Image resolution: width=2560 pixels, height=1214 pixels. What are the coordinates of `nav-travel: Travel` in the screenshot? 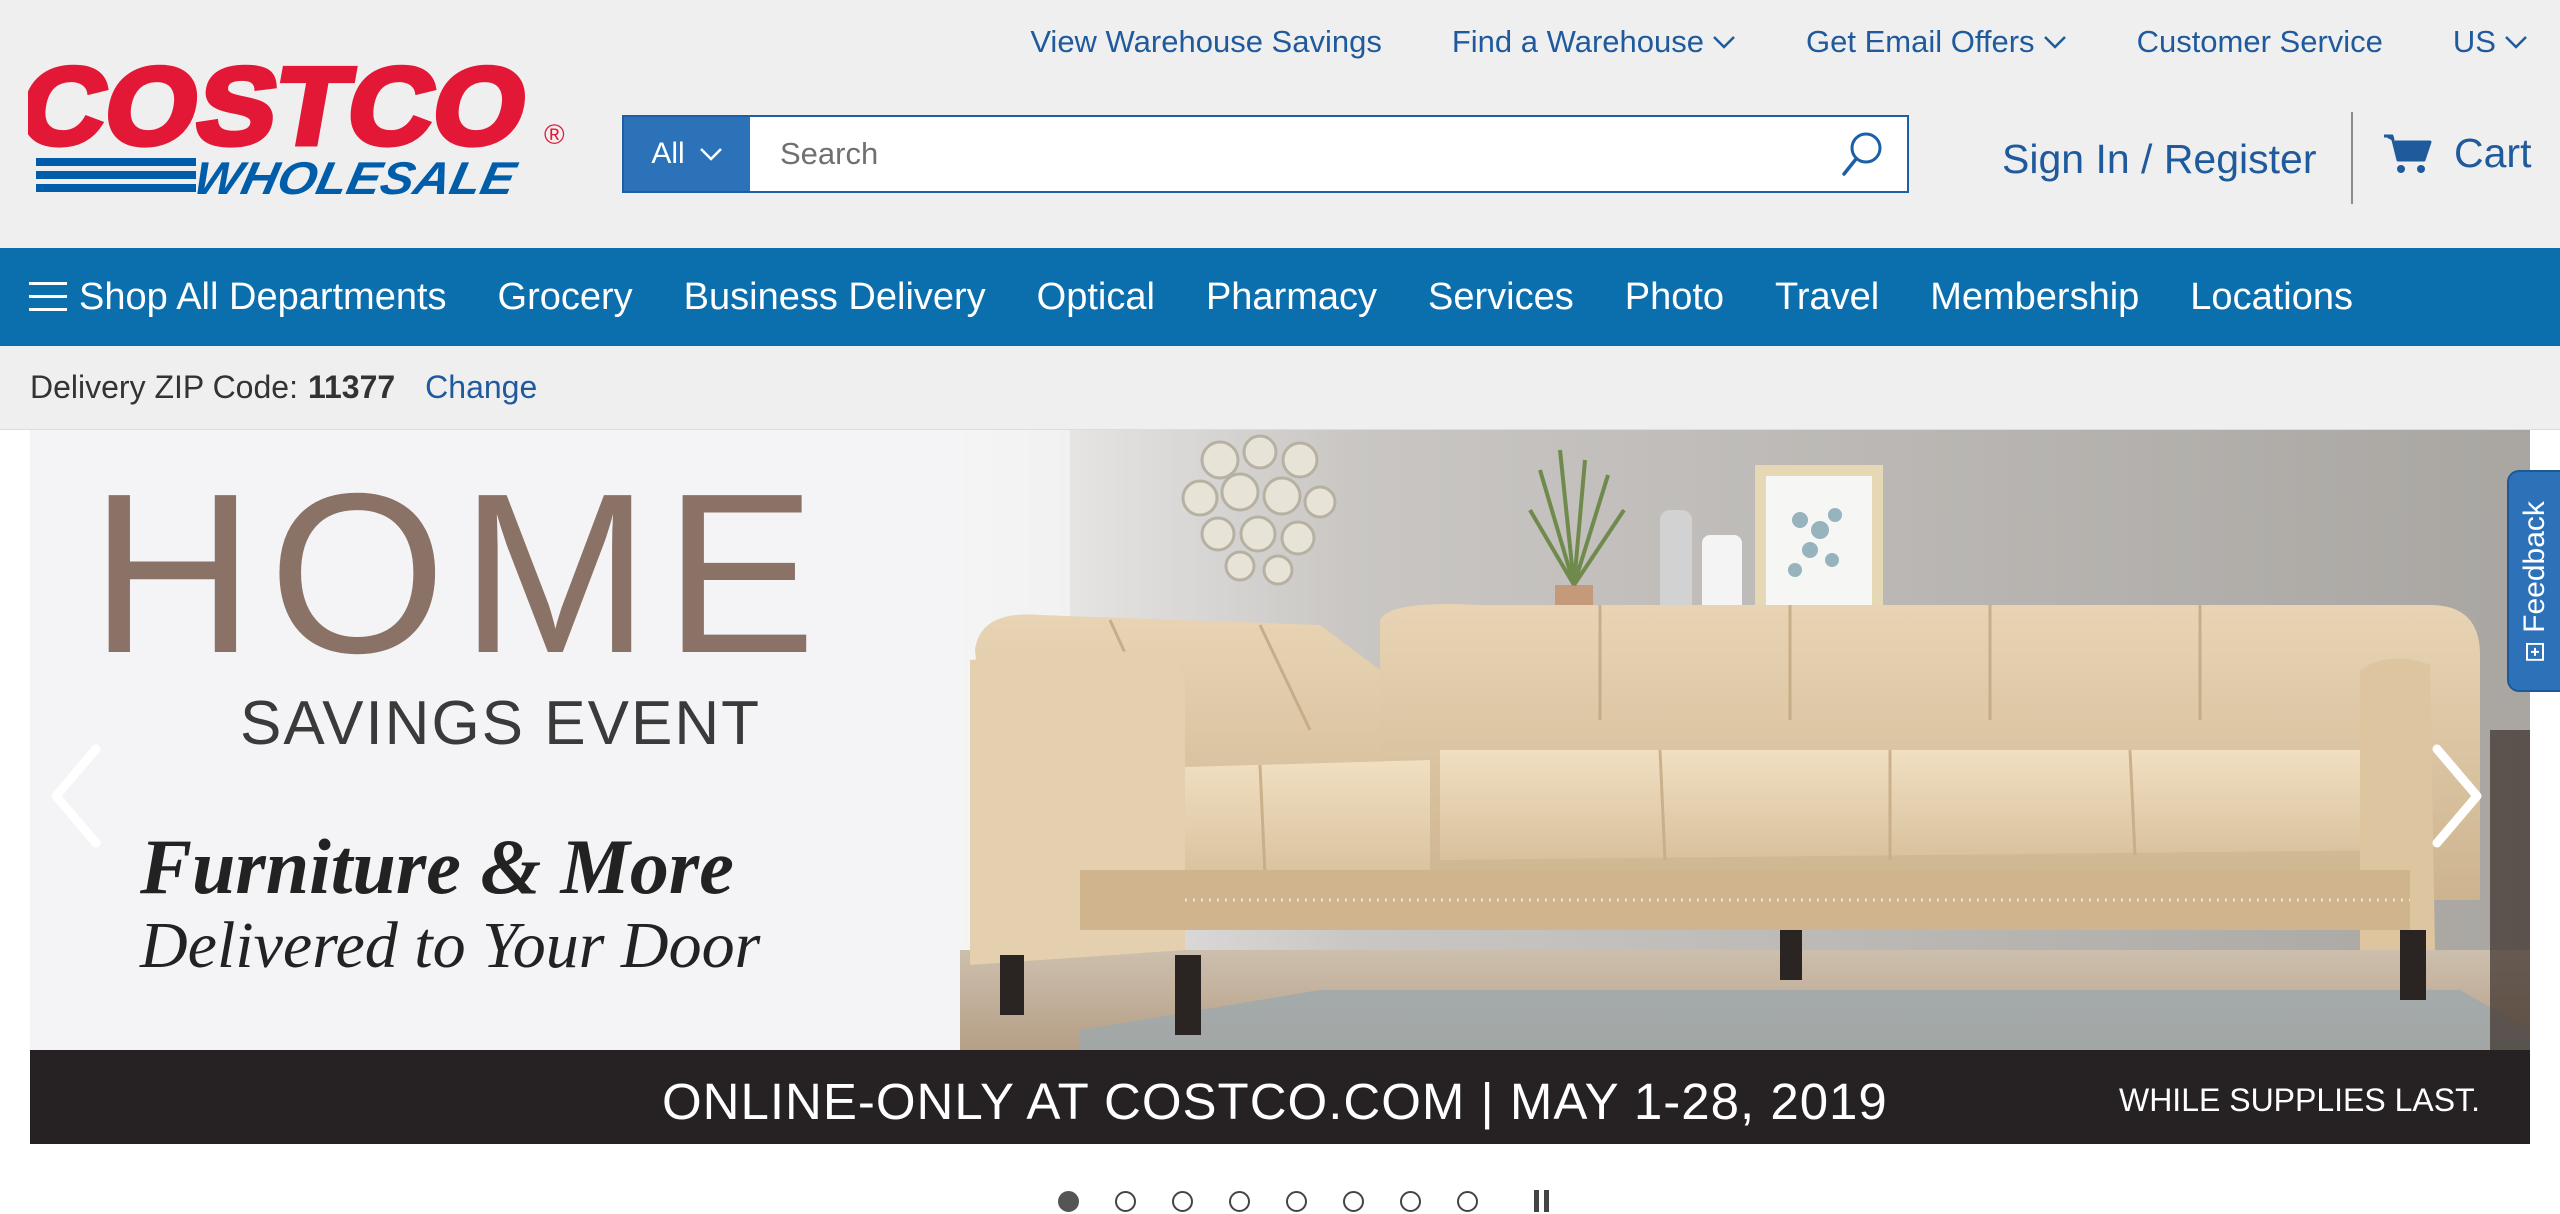 It's located at (1827, 297).